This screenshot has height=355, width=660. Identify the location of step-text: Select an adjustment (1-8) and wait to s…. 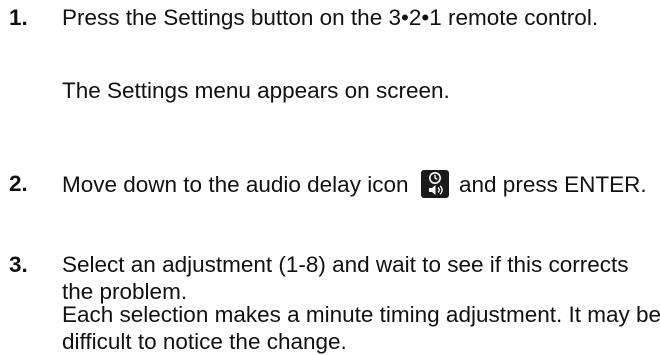
(345, 278).